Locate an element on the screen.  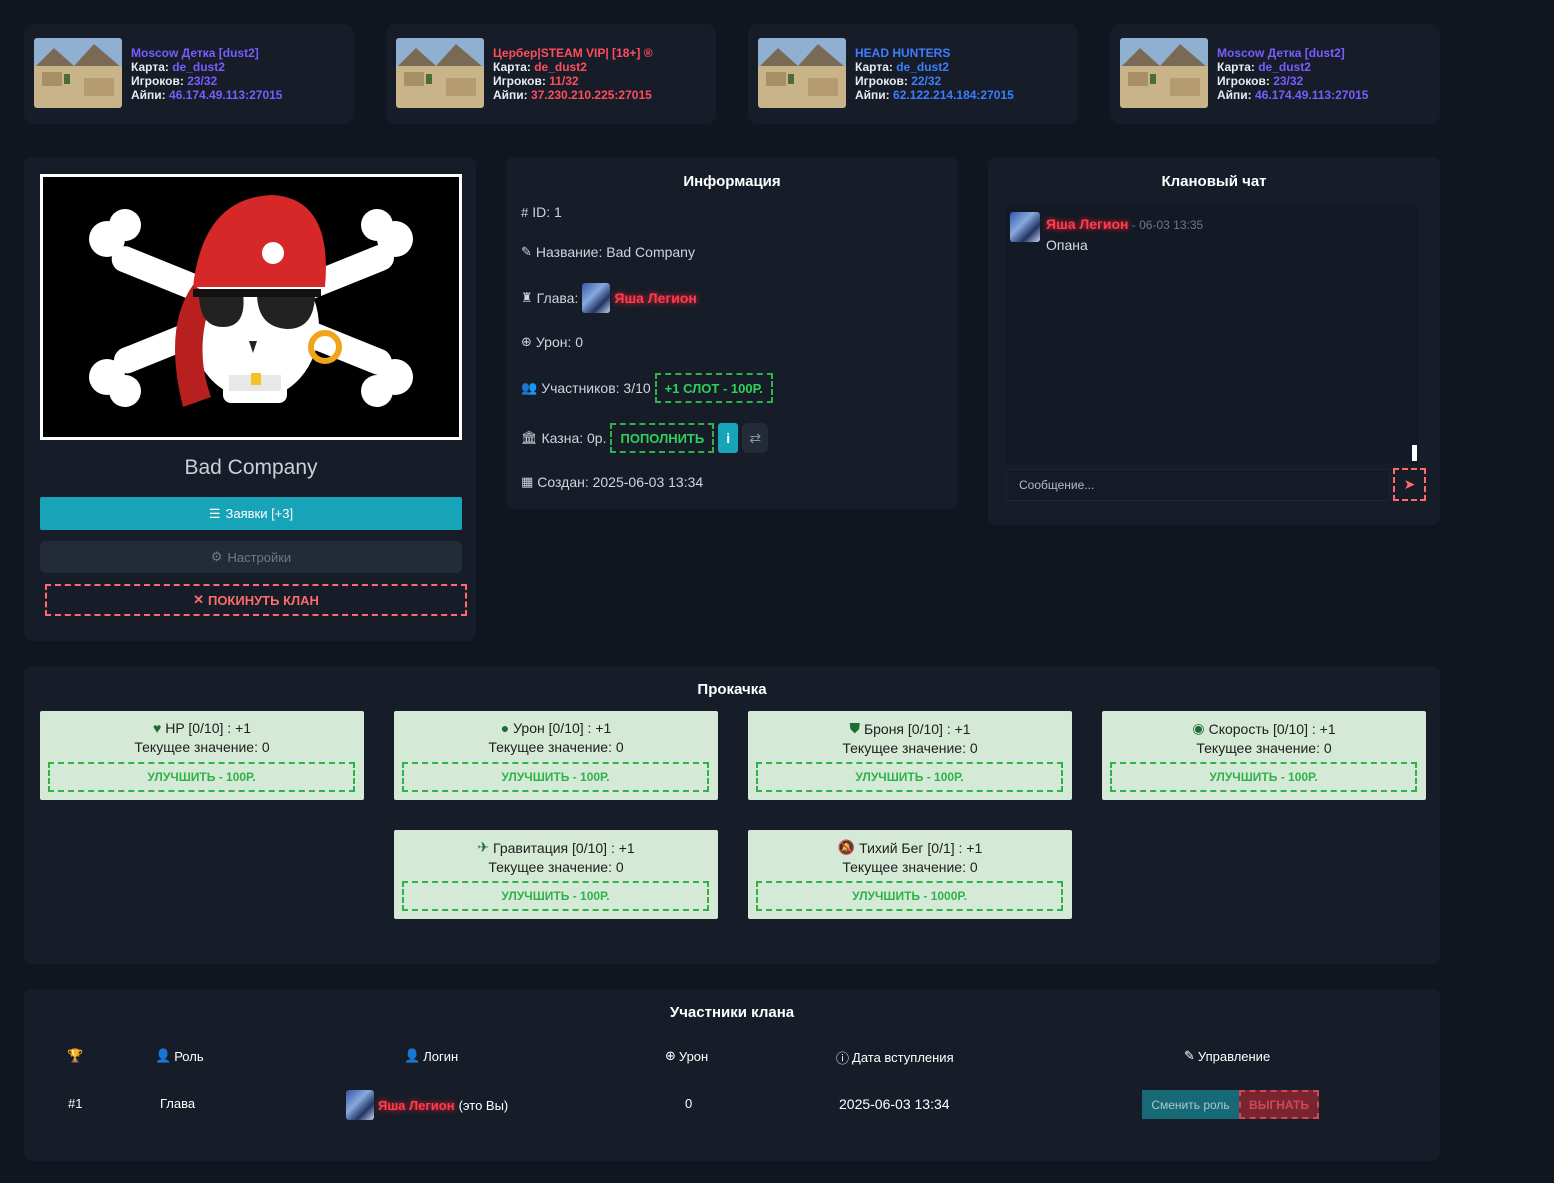
column-rank: 🏆 is located at coordinates (75, 1056).